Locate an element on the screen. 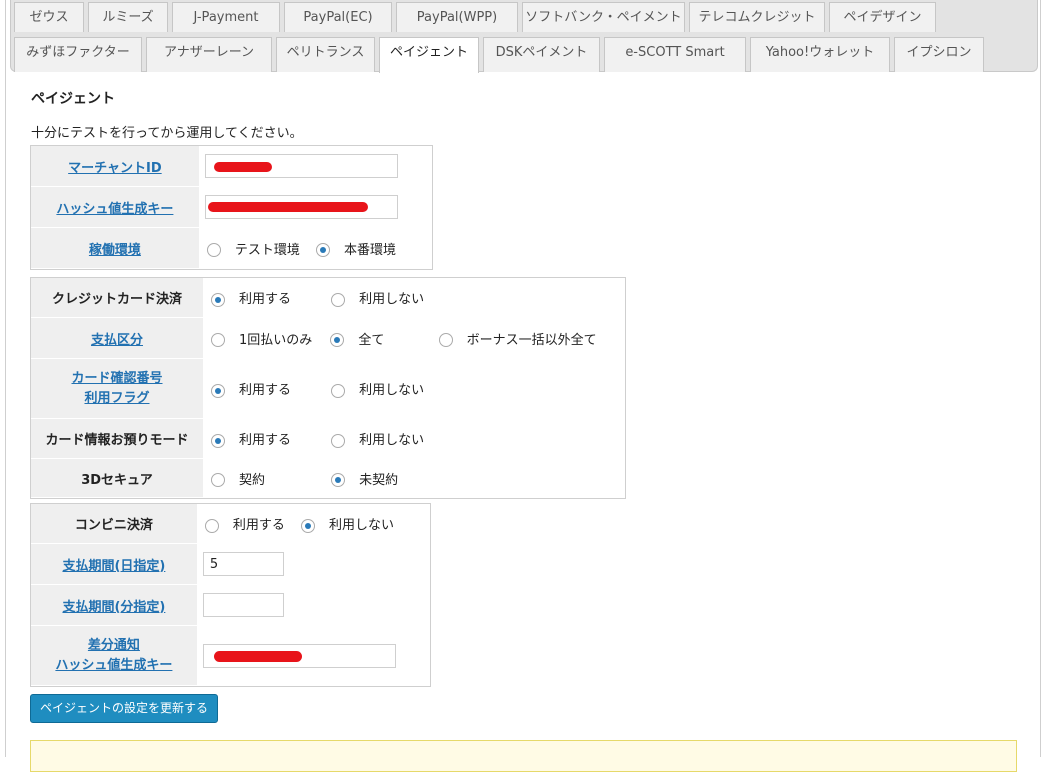  pay-all-radio is located at coordinates (337, 340).